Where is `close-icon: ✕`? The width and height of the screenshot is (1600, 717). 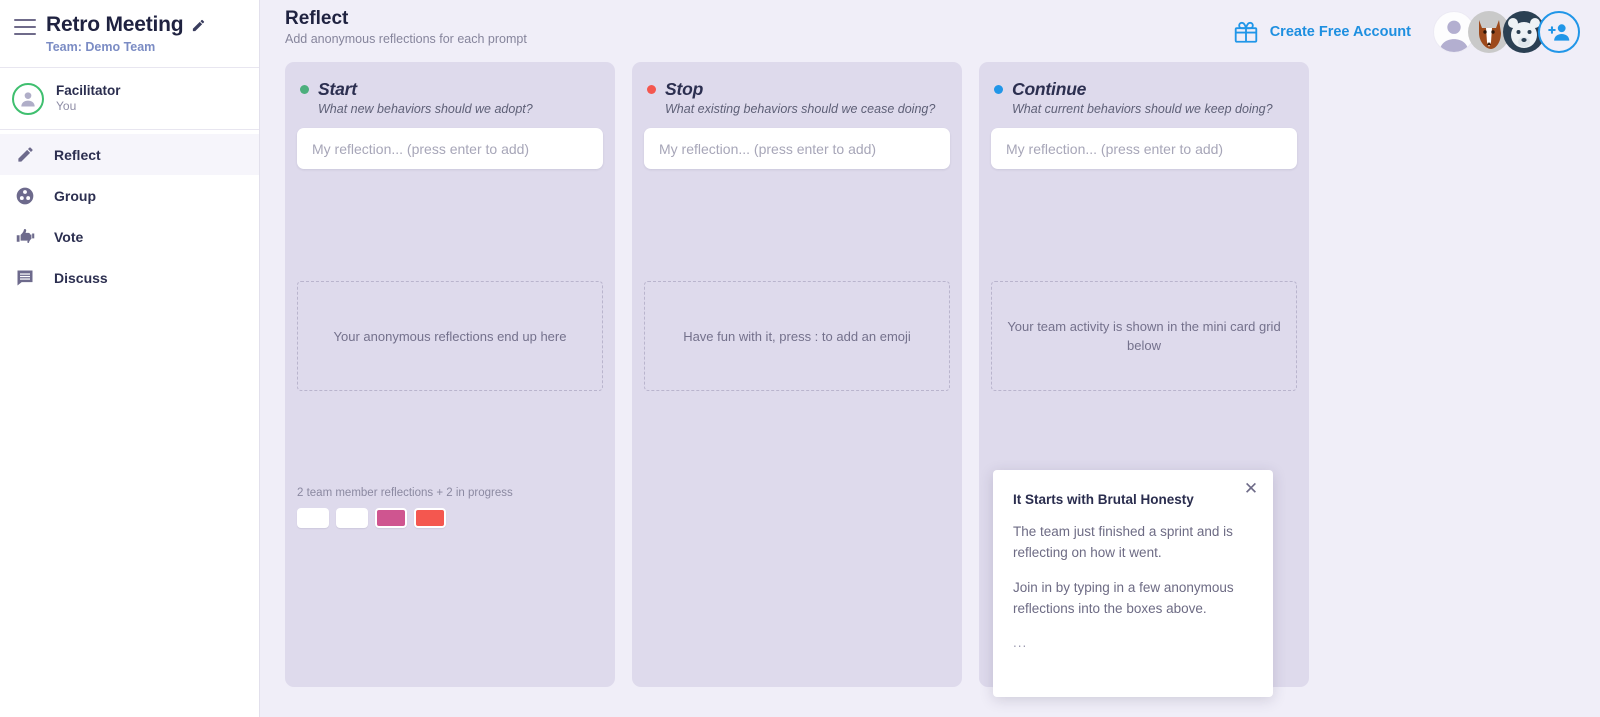
close-icon: ✕ is located at coordinates (1251, 488).